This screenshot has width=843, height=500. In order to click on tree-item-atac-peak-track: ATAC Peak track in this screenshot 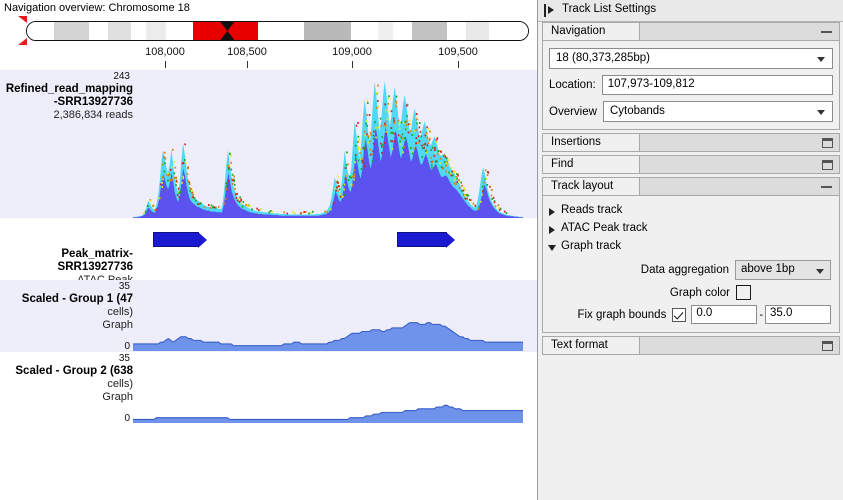, I will do `click(690, 228)`.